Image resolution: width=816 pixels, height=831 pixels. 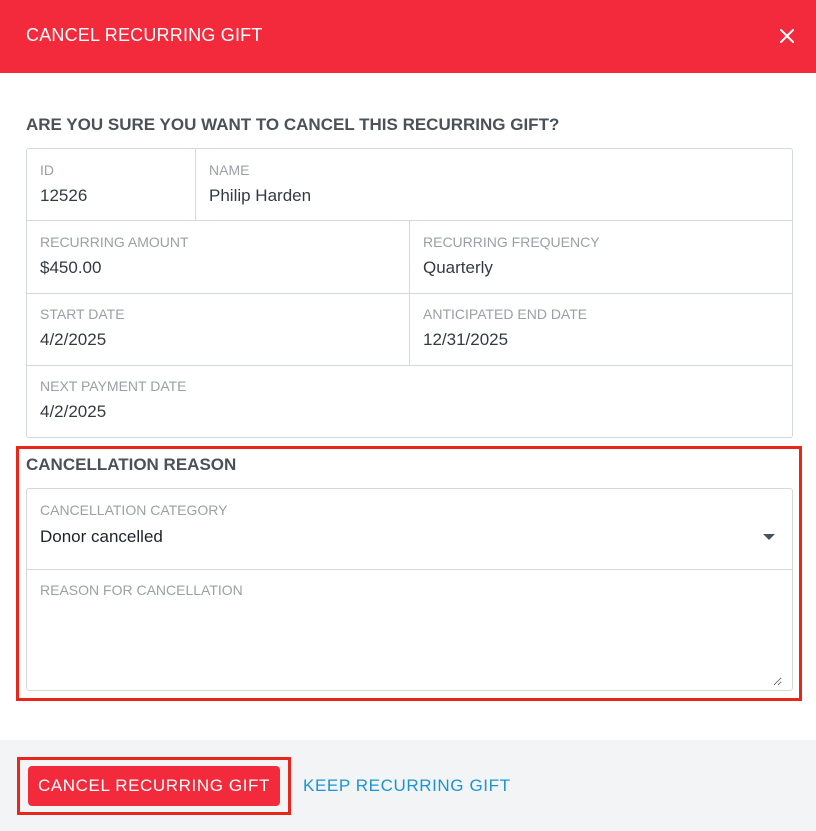 I want to click on cancellation-category-select: CANCELLATION CATEGORY Donor cancelled, so click(x=409, y=529).